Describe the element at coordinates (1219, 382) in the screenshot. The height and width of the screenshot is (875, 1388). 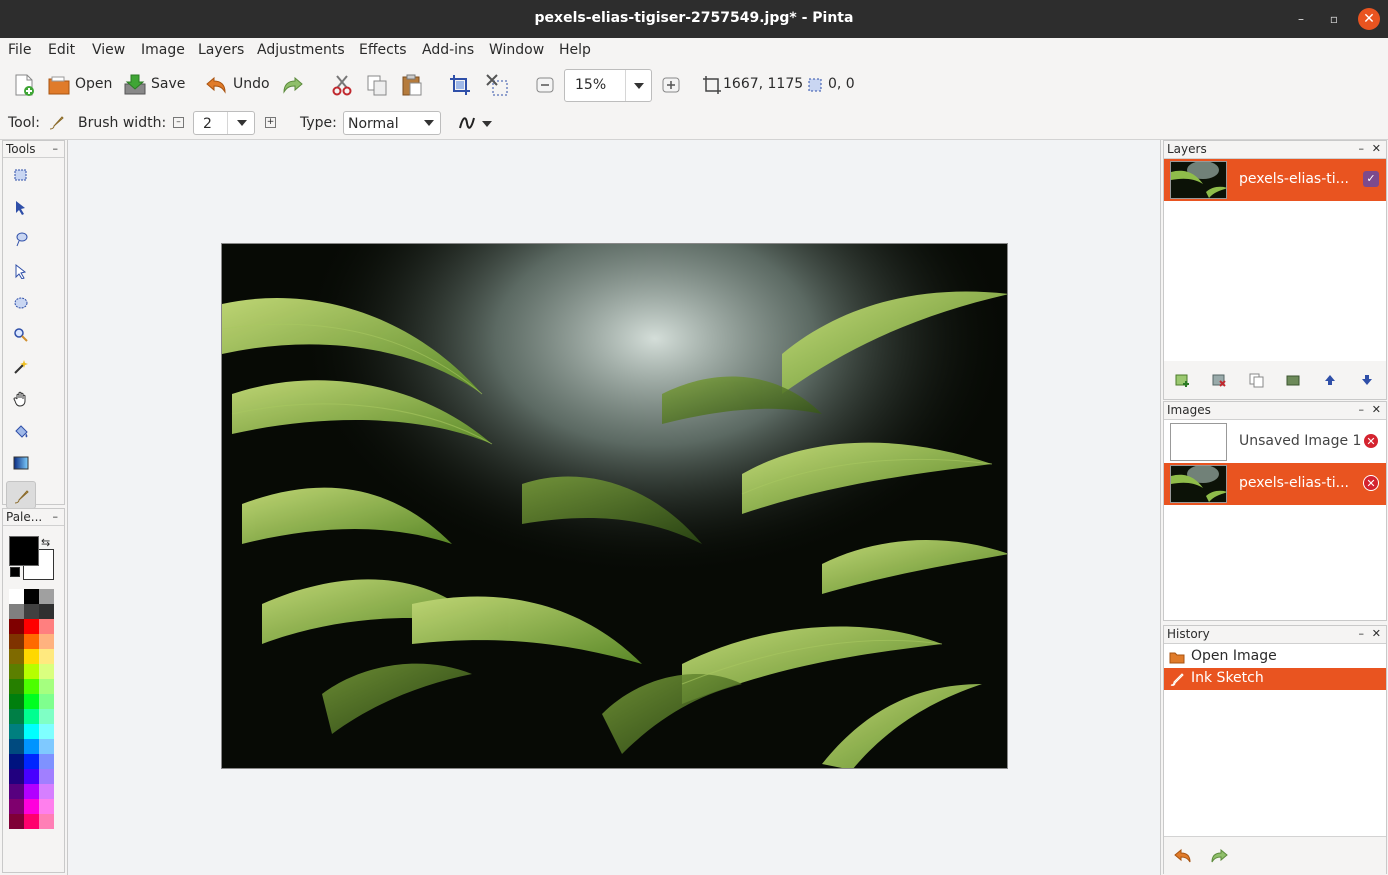
I see `delete-layer-icon` at that location.